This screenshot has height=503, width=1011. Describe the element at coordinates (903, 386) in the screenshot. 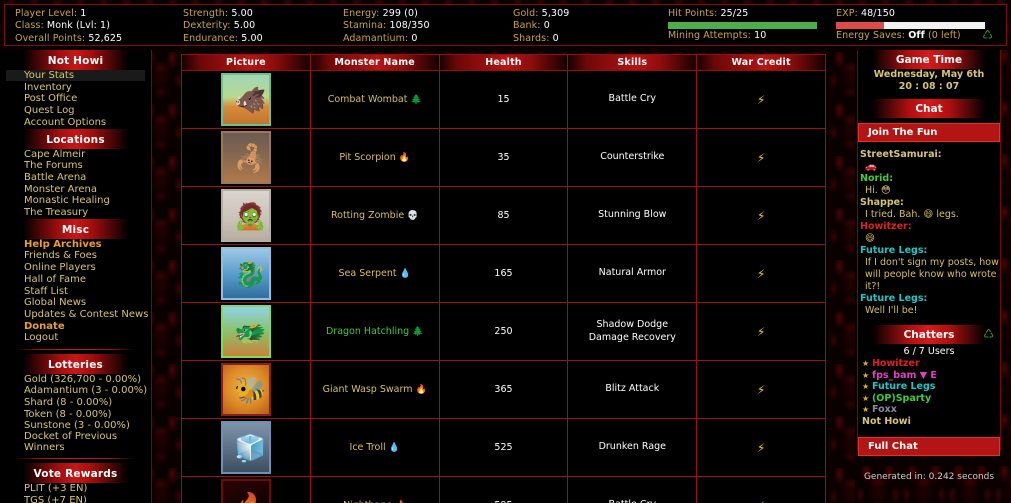

I see `chatter-name: Future Legs` at that location.